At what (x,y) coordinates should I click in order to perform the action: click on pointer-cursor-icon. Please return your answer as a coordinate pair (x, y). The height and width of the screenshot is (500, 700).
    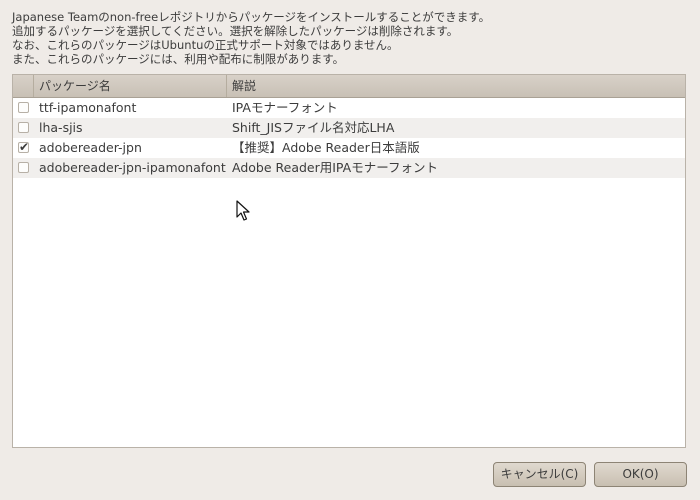
    Looking at the image, I should click on (243, 210).